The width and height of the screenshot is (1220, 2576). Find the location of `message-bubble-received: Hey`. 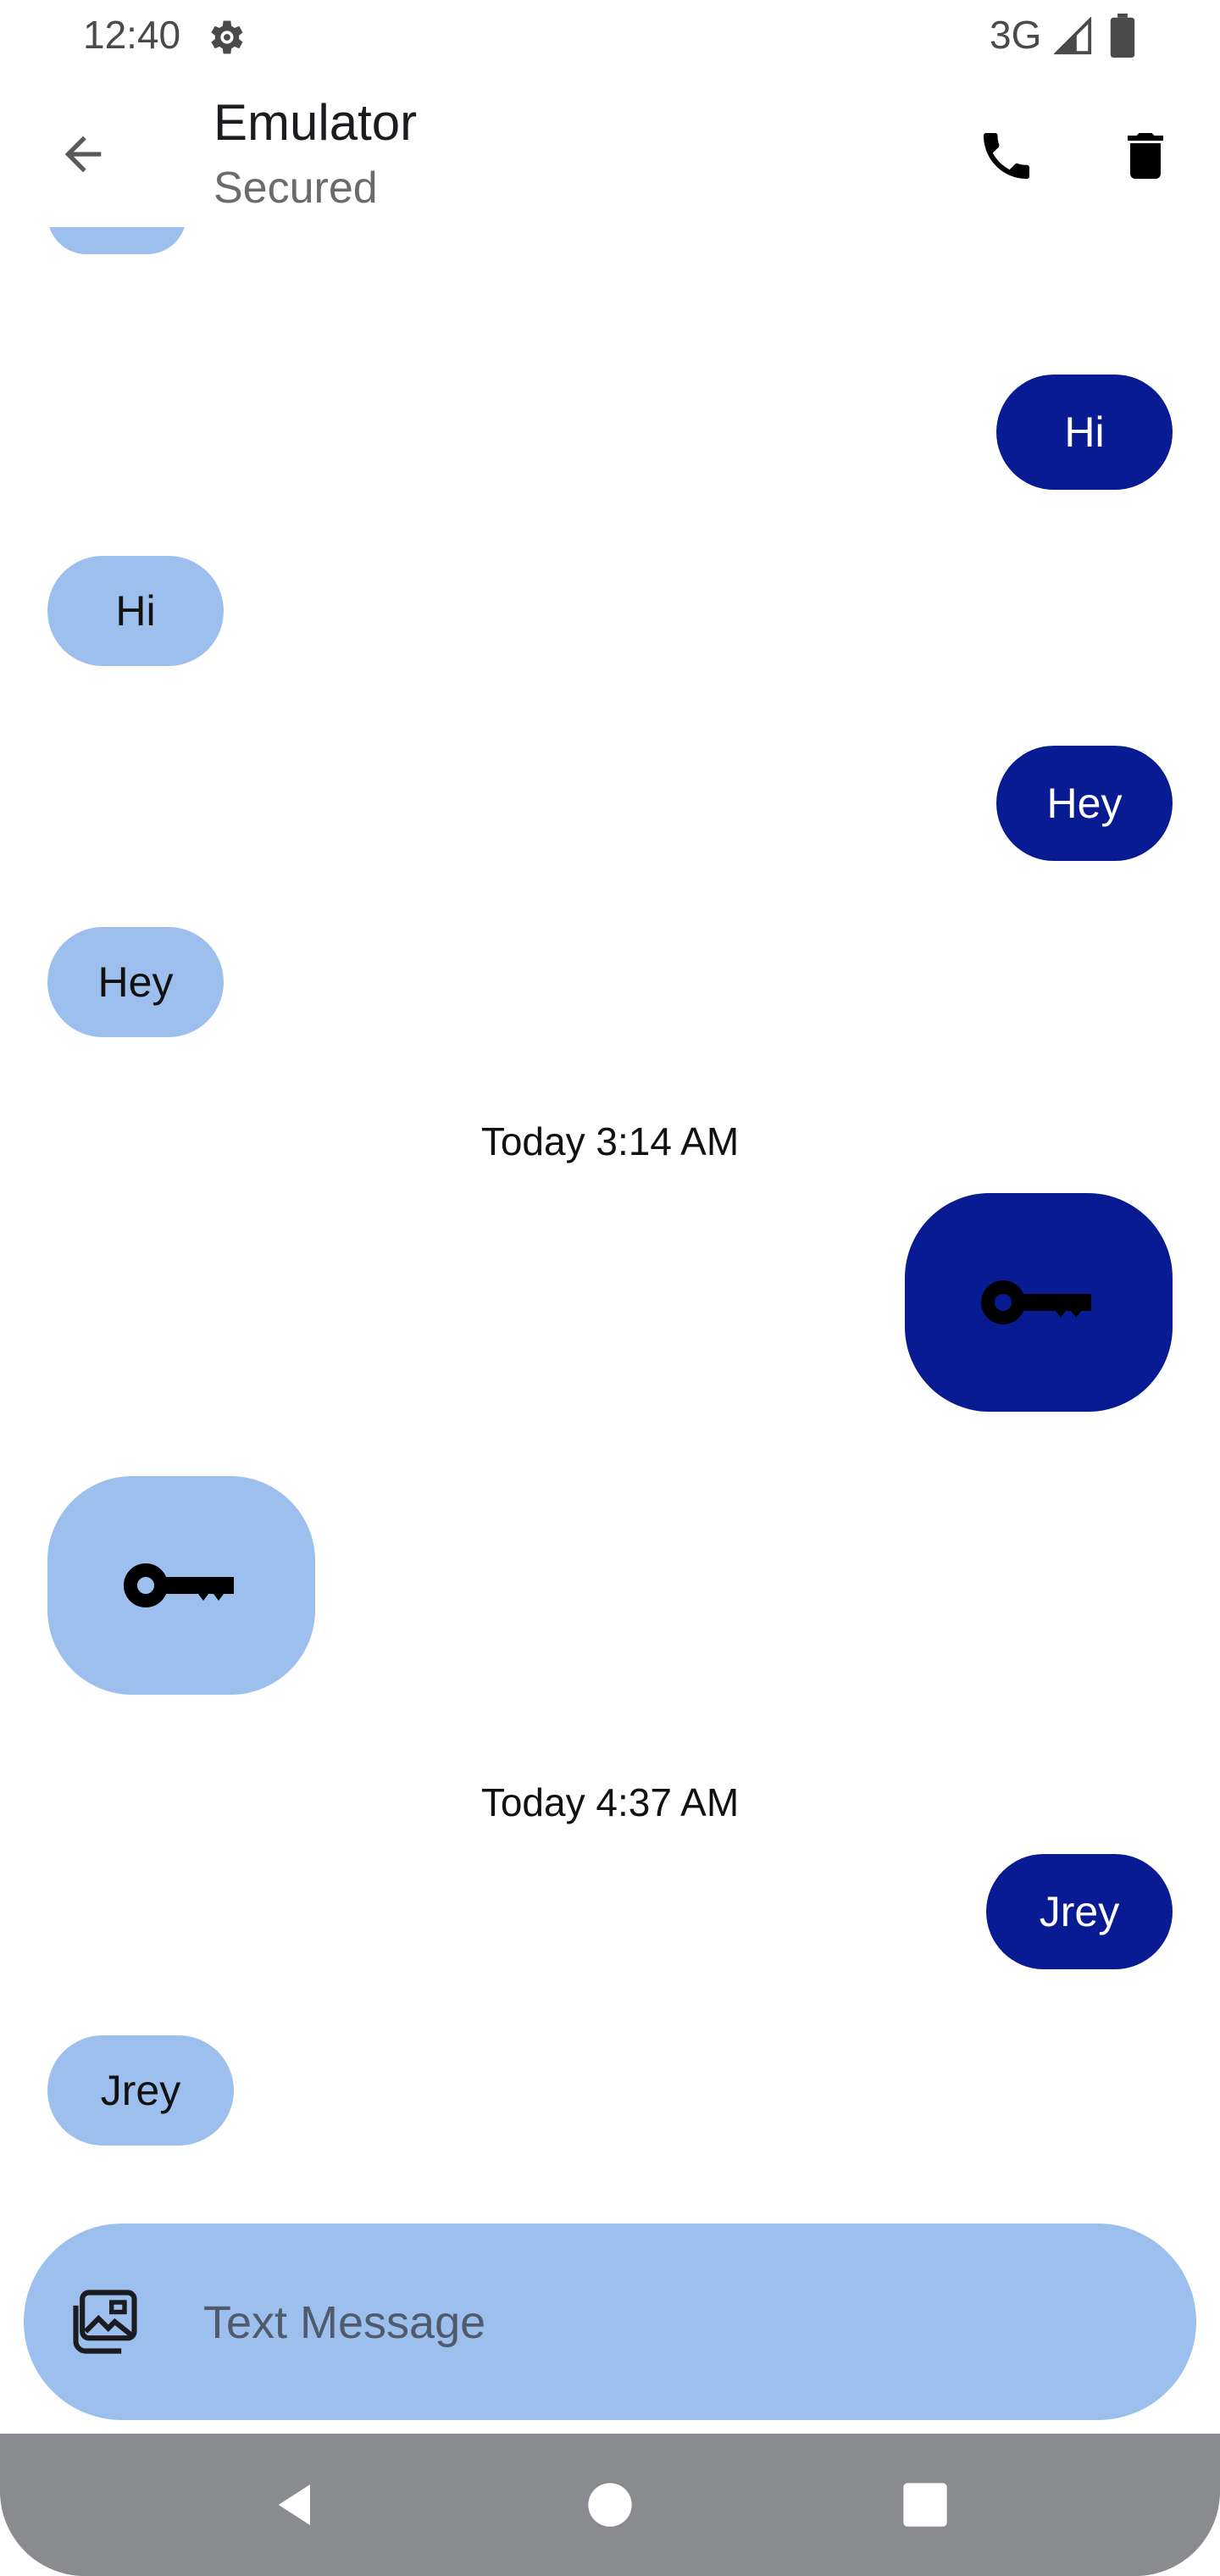

message-bubble-received: Hey is located at coordinates (135, 982).